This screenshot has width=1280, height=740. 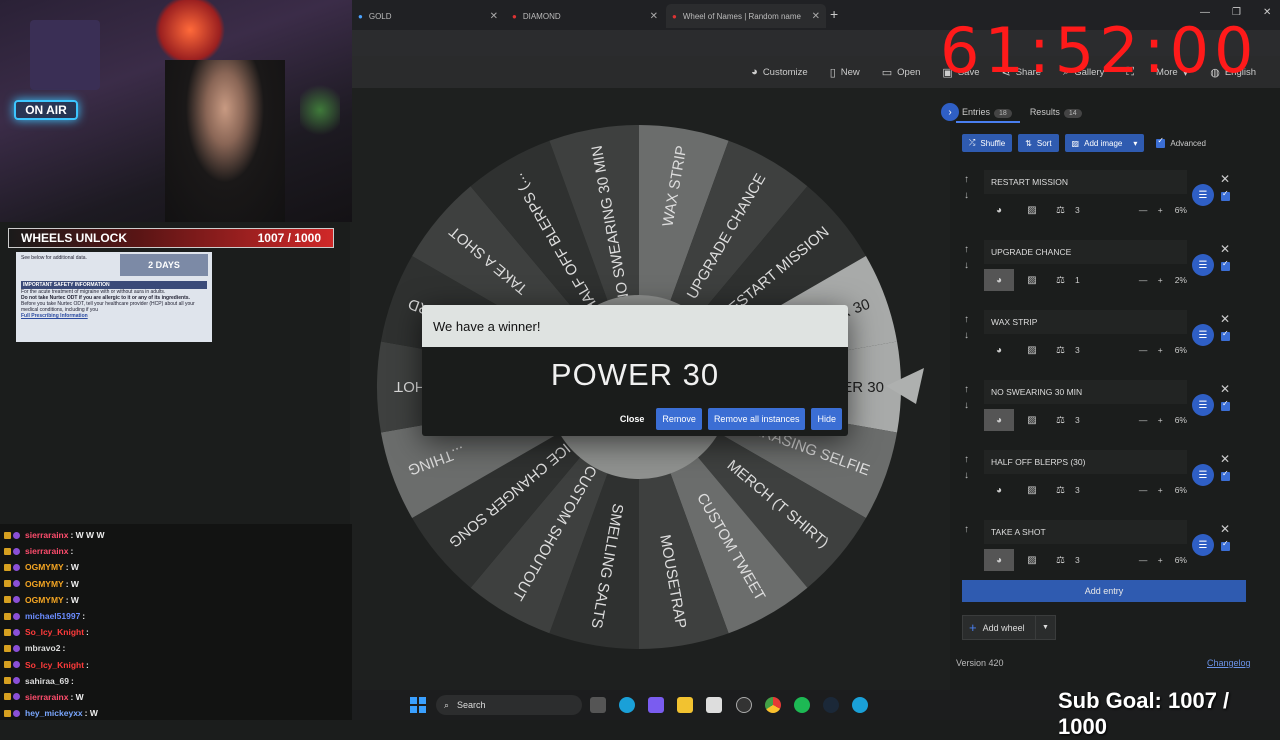 I want to click on spotify-icon, so click(x=802, y=705).